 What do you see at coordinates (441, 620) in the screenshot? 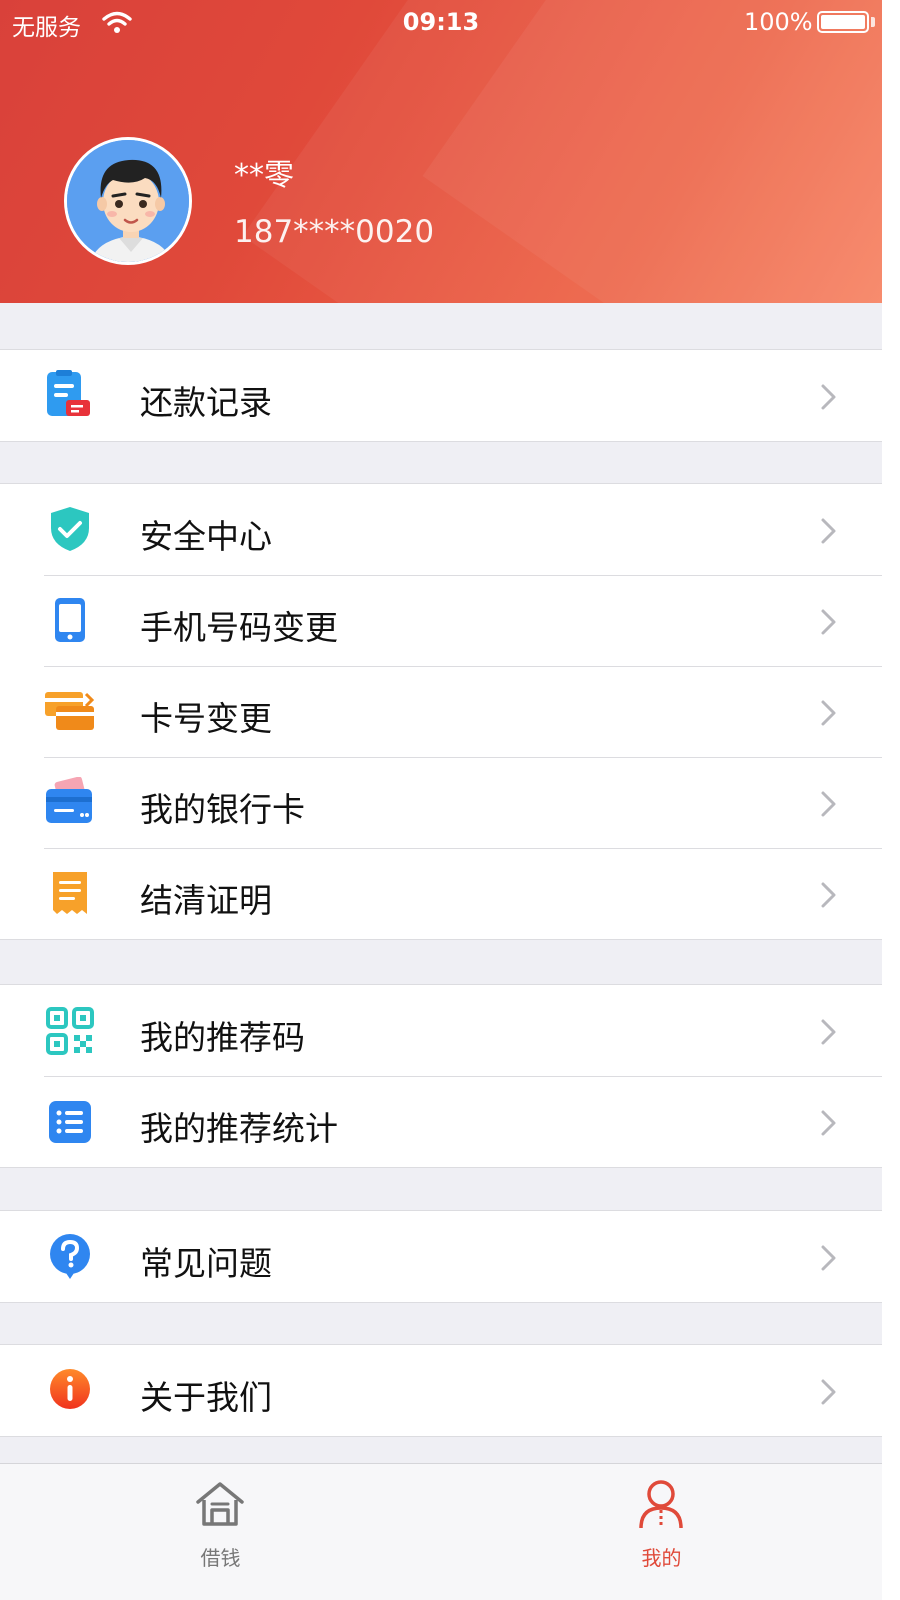
I see `menu-item-phone-change: 手机号码变更` at bounding box center [441, 620].